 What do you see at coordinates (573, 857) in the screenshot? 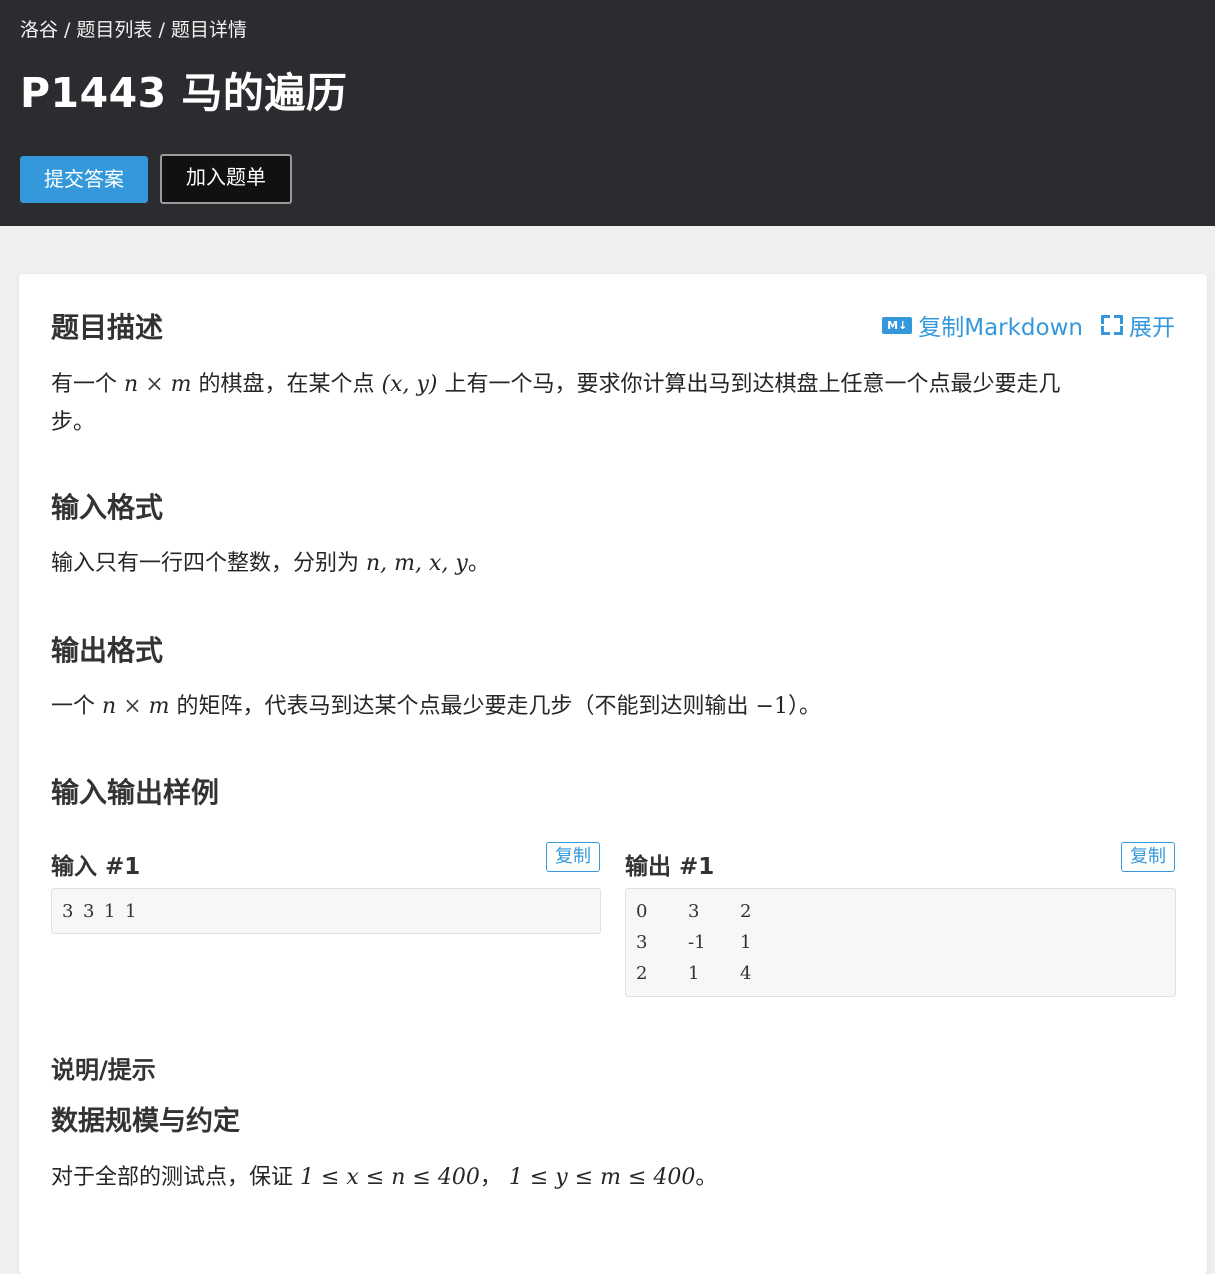
I see `copy-sample-input-button: 复制` at bounding box center [573, 857].